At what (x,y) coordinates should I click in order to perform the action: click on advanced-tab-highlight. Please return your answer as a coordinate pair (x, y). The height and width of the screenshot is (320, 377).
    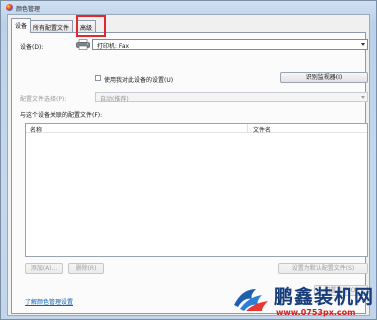
    Looking at the image, I should click on (91, 26).